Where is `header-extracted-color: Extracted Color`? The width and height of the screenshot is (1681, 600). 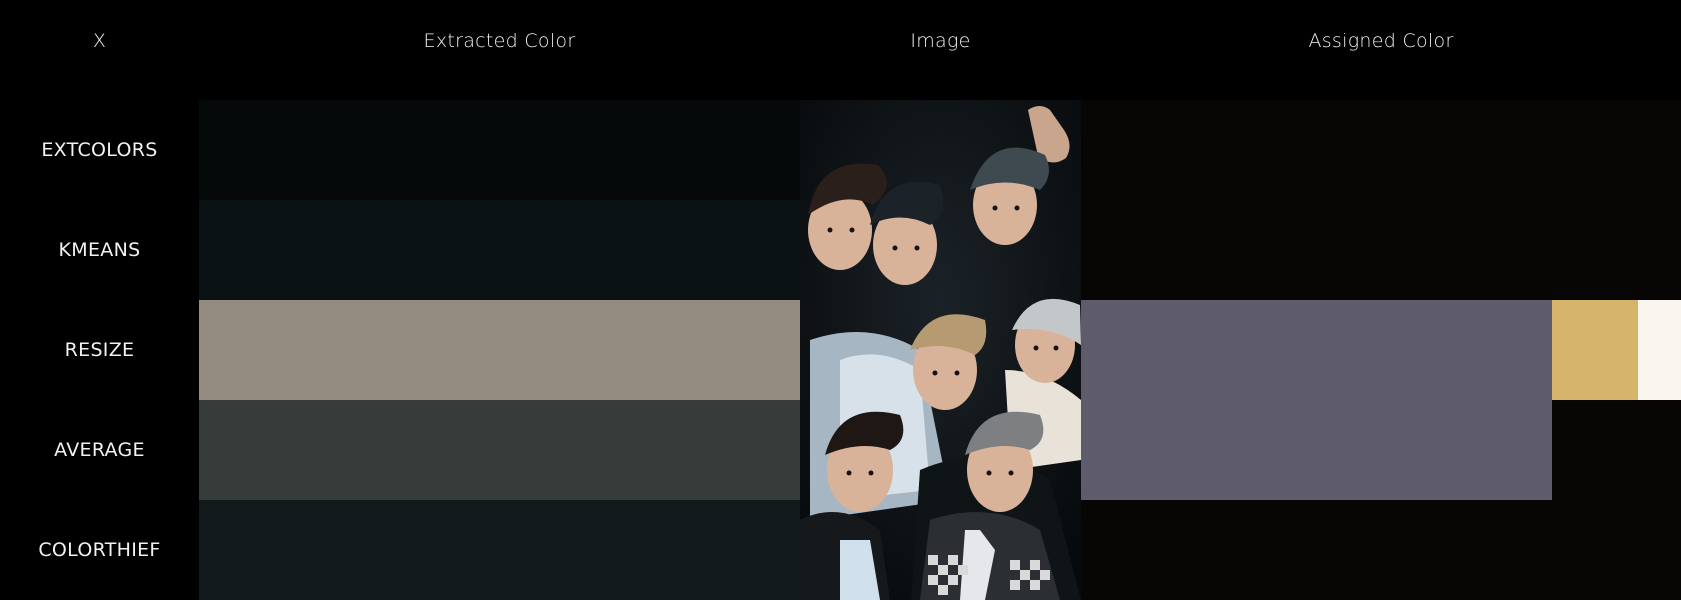
header-extracted-color: Extracted Color is located at coordinates (499, 41).